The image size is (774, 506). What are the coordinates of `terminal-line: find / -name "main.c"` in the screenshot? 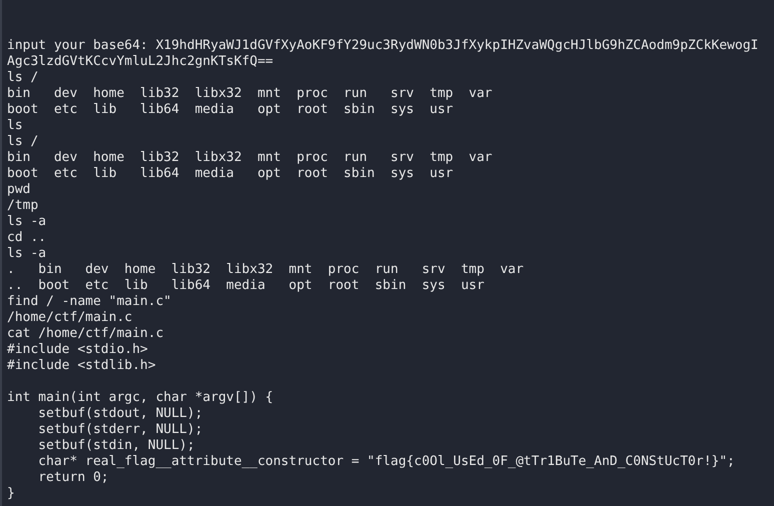 It's located at (89, 302).